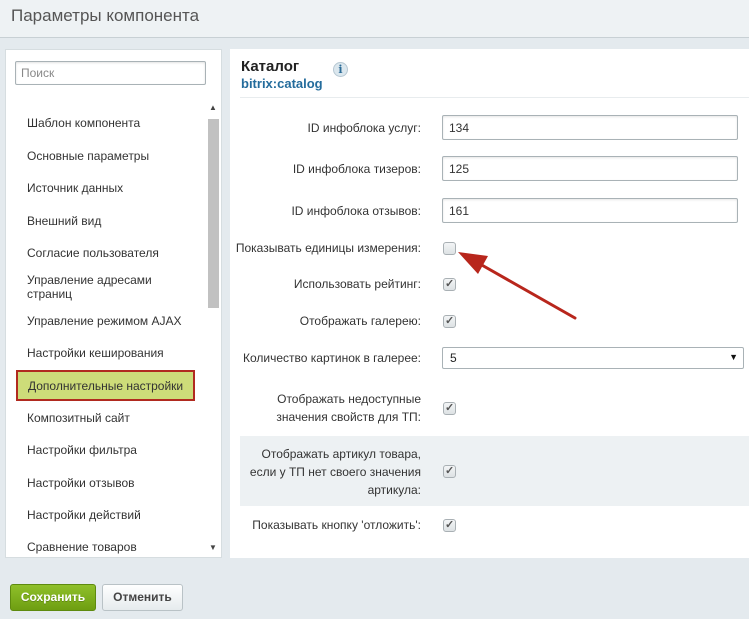  I want to click on sidebar-item-page-addresses: Управление адресами страниц, so click(102, 287).